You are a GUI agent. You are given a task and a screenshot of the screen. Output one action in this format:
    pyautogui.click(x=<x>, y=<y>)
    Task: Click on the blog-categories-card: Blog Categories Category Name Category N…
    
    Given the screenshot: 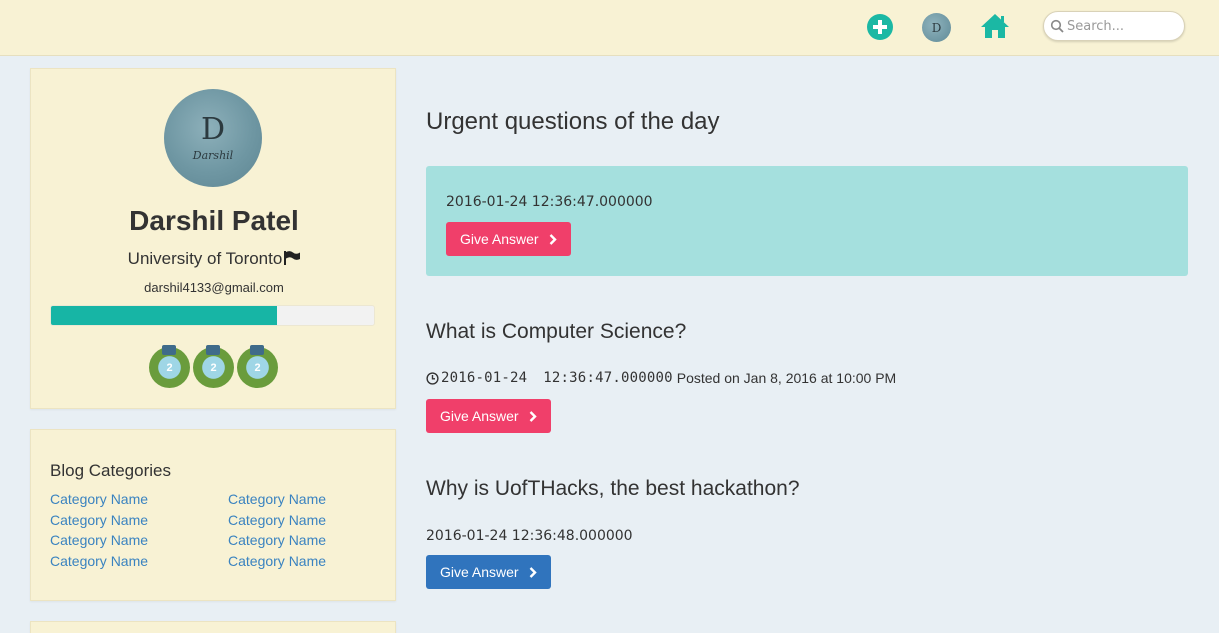 What is the action you would take?
    pyautogui.click(x=213, y=515)
    